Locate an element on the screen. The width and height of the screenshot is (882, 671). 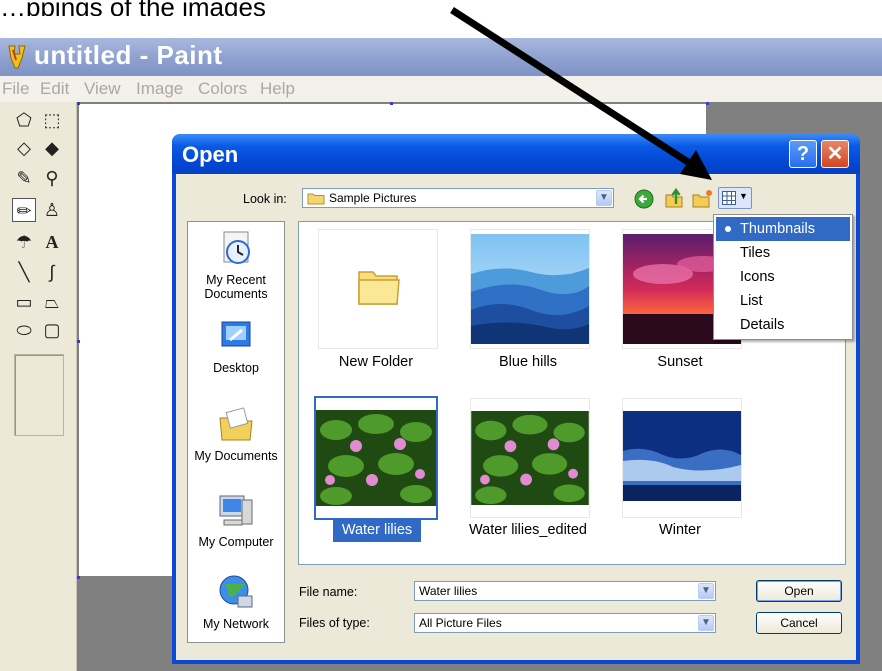
rect-select-icon: ⬚ is located at coordinates (52, 120).